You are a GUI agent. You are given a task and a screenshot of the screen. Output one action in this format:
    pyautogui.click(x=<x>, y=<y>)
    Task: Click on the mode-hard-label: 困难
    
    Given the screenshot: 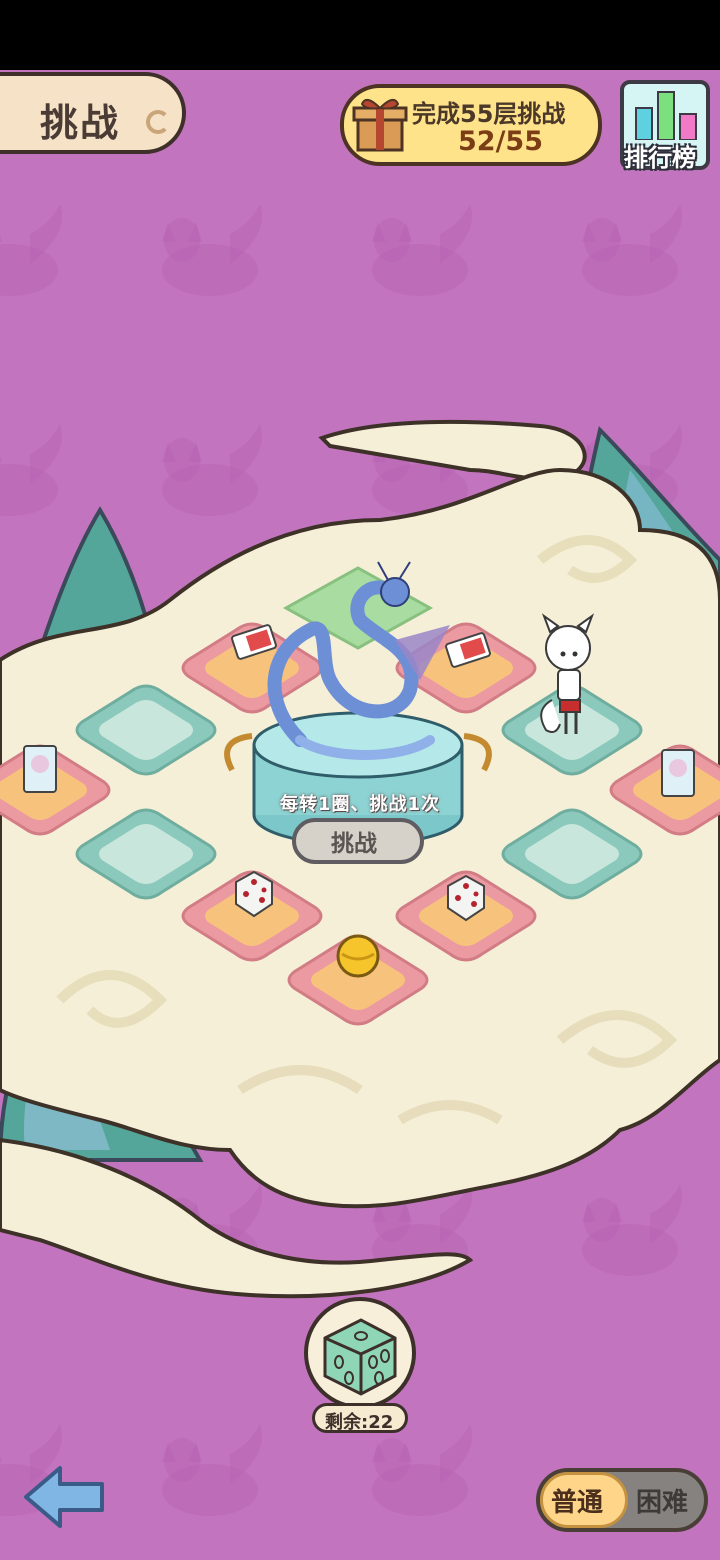 What is the action you would take?
    pyautogui.click(x=662, y=1500)
    